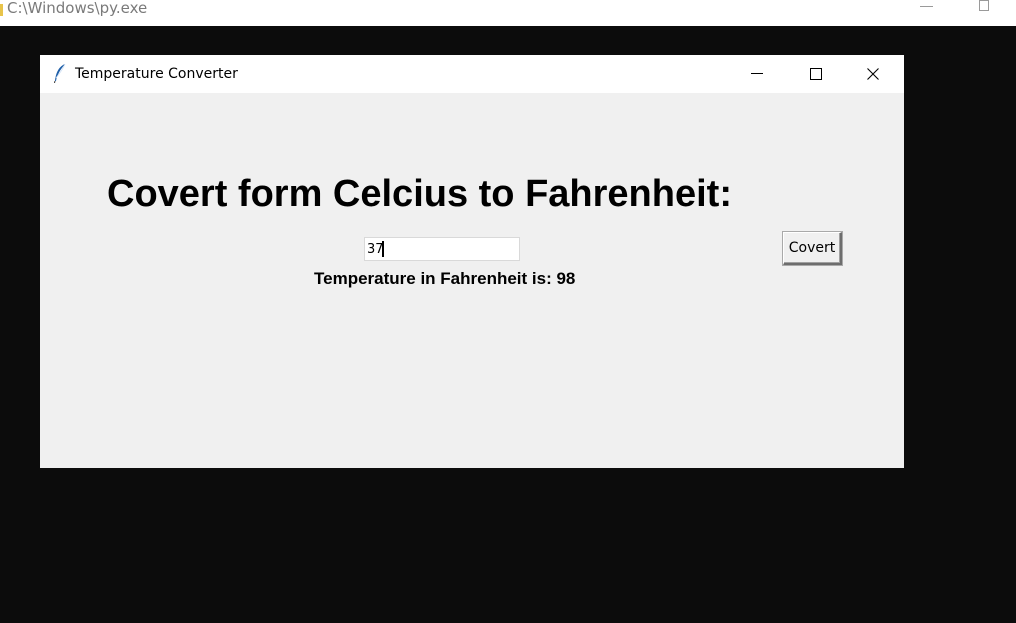 This screenshot has height=623, width=1016. What do you see at coordinates (419, 194) in the screenshot?
I see `page-heading: Covert form Celcius to Fahrenheit:` at bounding box center [419, 194].